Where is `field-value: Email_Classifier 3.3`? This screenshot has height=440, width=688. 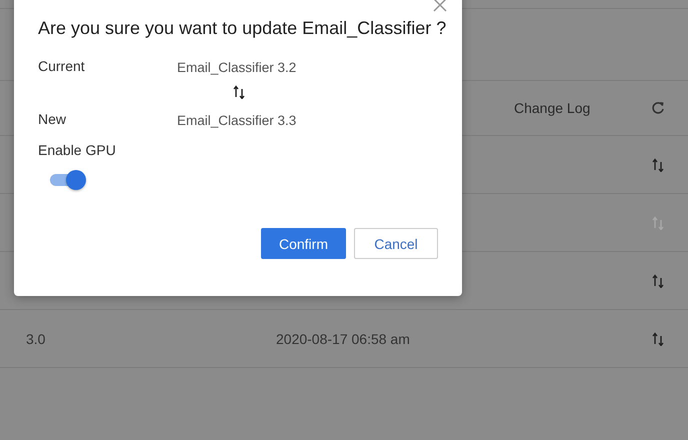
field-value: Email_Classifier 3.3 is located at coordinates (237, 120).